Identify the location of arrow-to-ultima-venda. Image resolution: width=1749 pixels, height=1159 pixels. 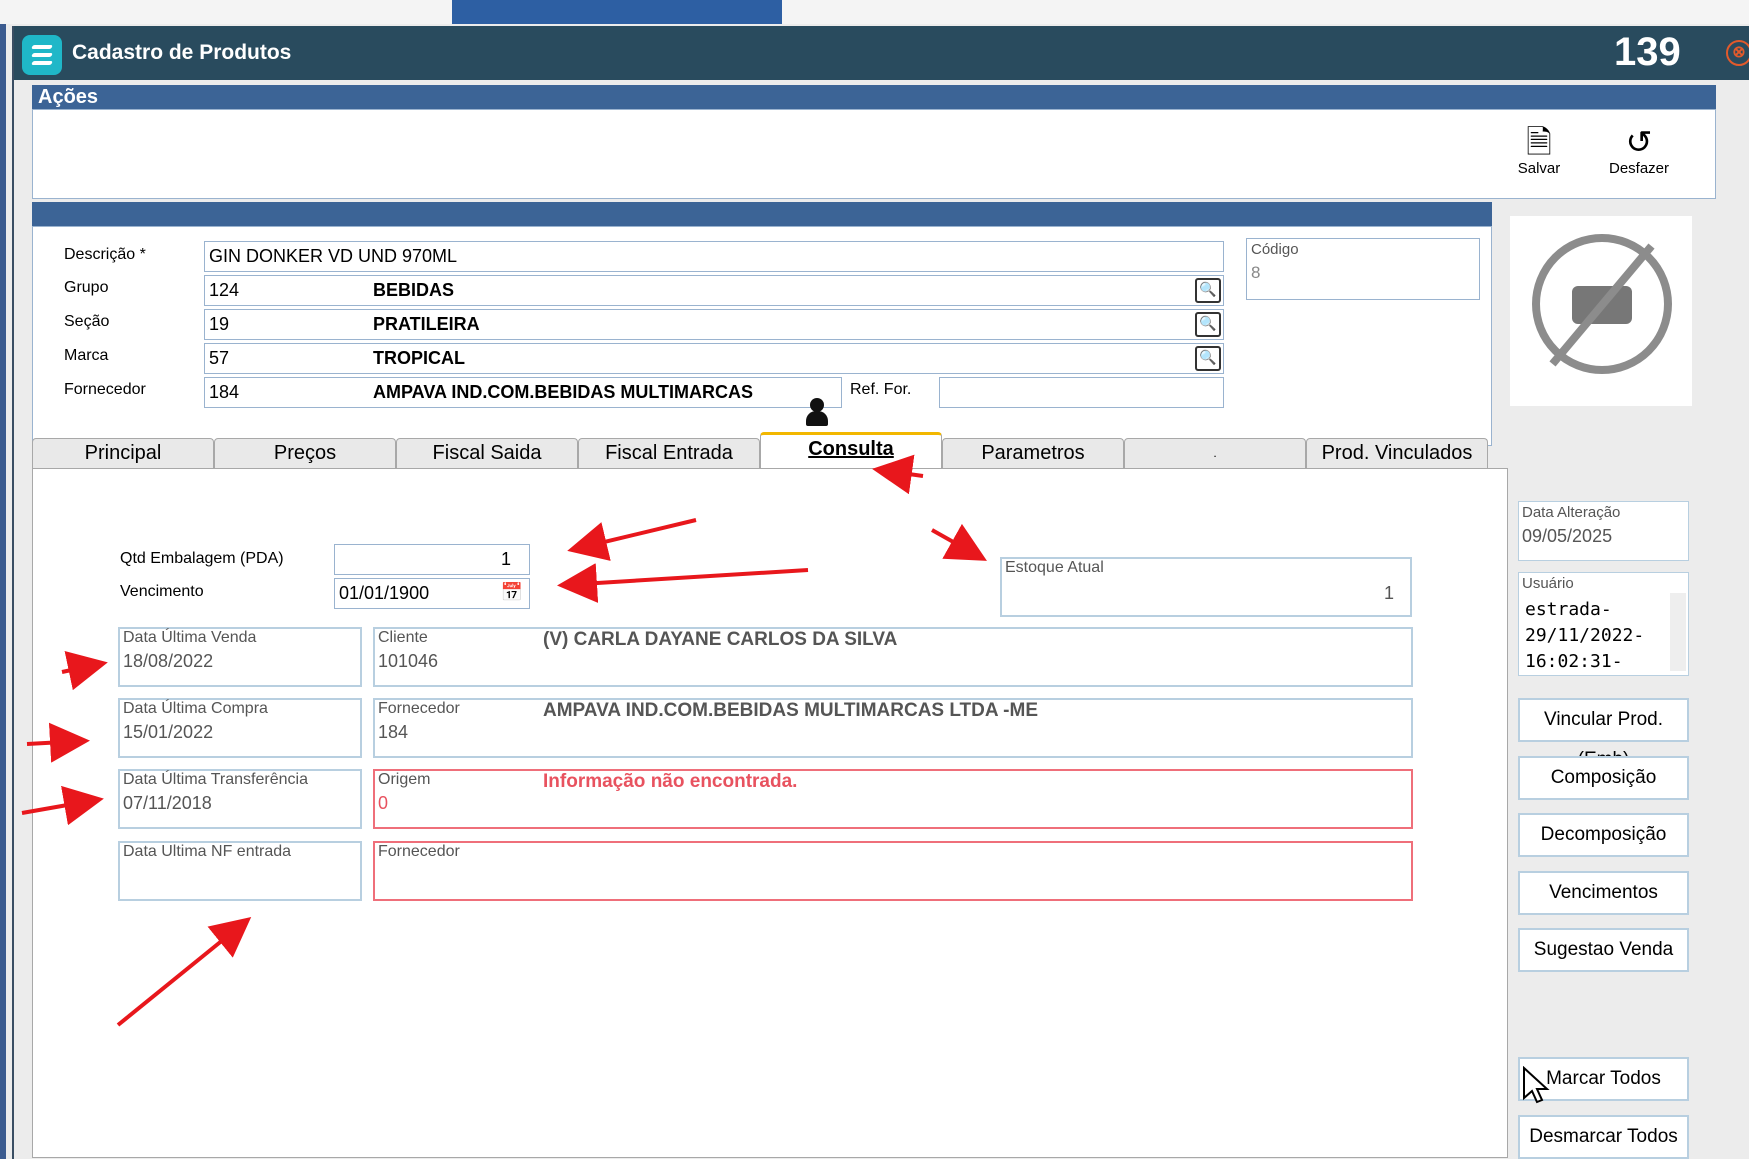
(84, 671).